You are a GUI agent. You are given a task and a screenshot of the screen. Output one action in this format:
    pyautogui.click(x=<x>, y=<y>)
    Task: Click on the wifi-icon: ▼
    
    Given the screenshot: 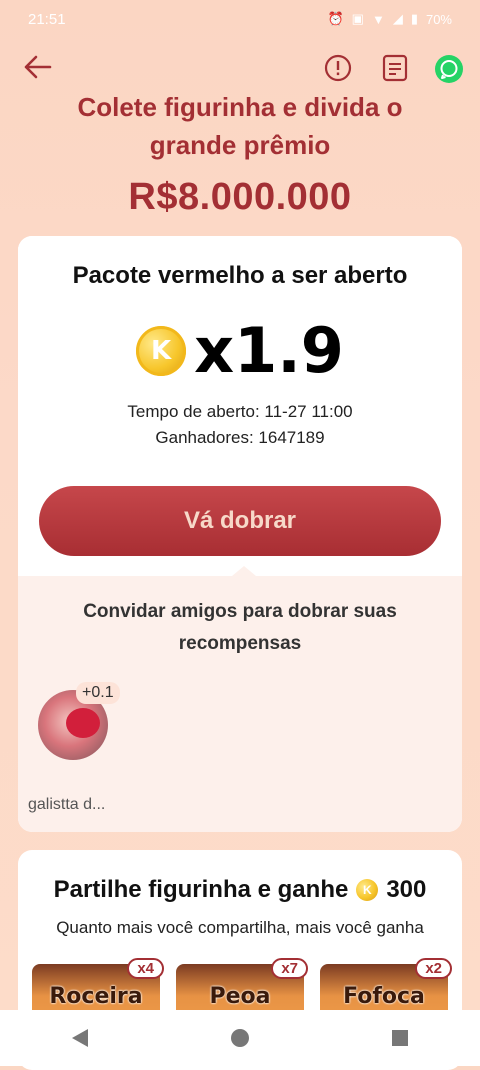 What is the action you would take?
    pyautogui.click(x=378, y=19)
    